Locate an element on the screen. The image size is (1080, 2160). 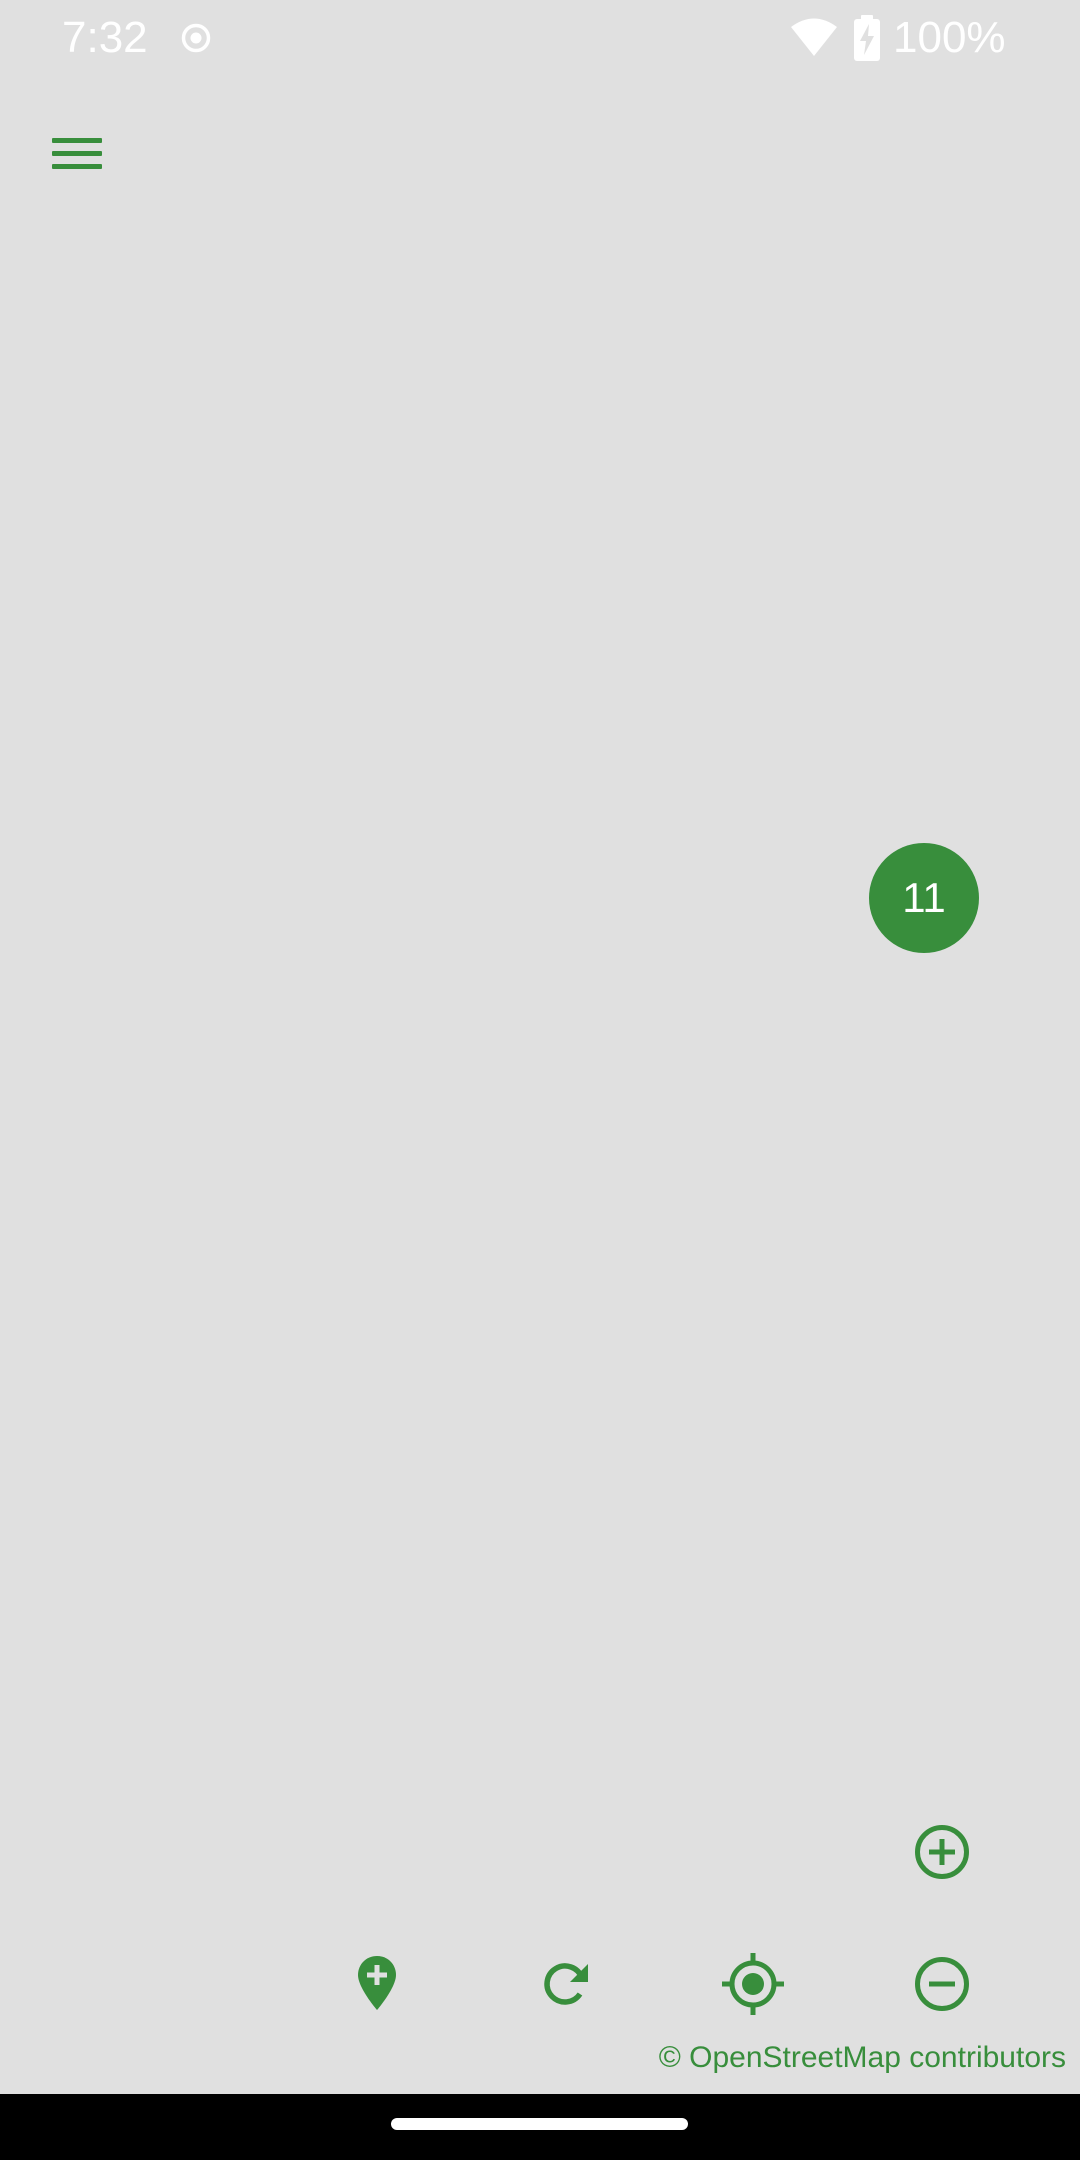
cluster-marker: 11 is located at coordinates (924, 898).